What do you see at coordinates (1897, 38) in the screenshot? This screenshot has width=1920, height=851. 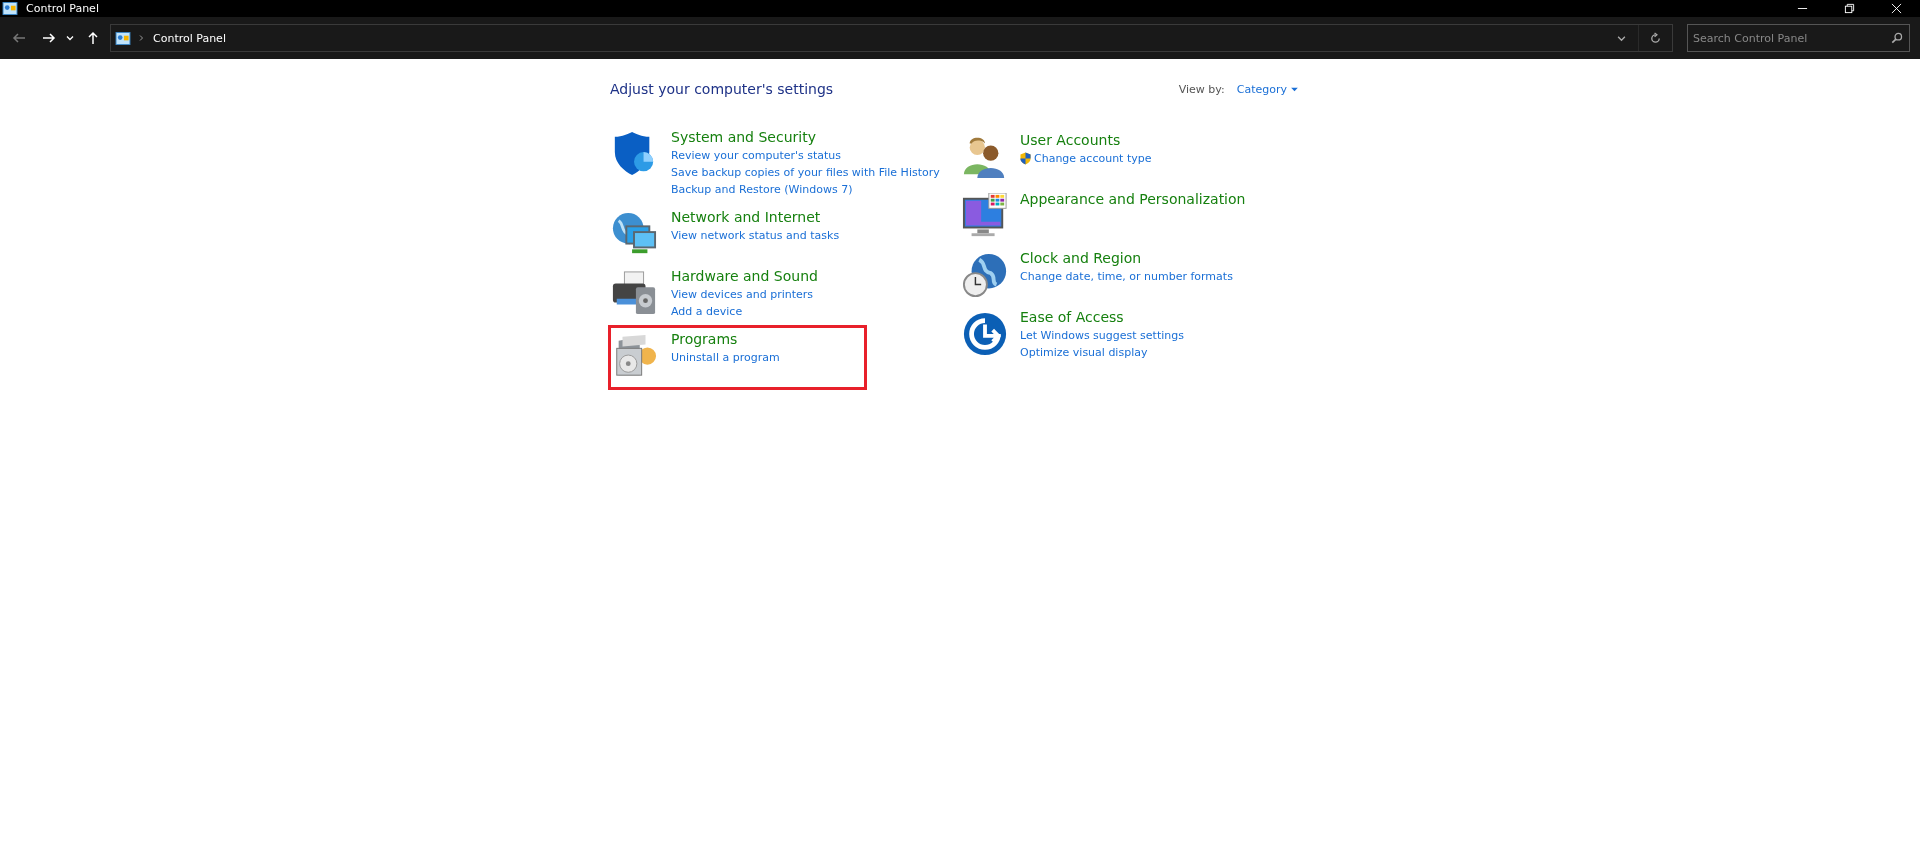 I see `search-icon` at bounding box center [1897, 38].